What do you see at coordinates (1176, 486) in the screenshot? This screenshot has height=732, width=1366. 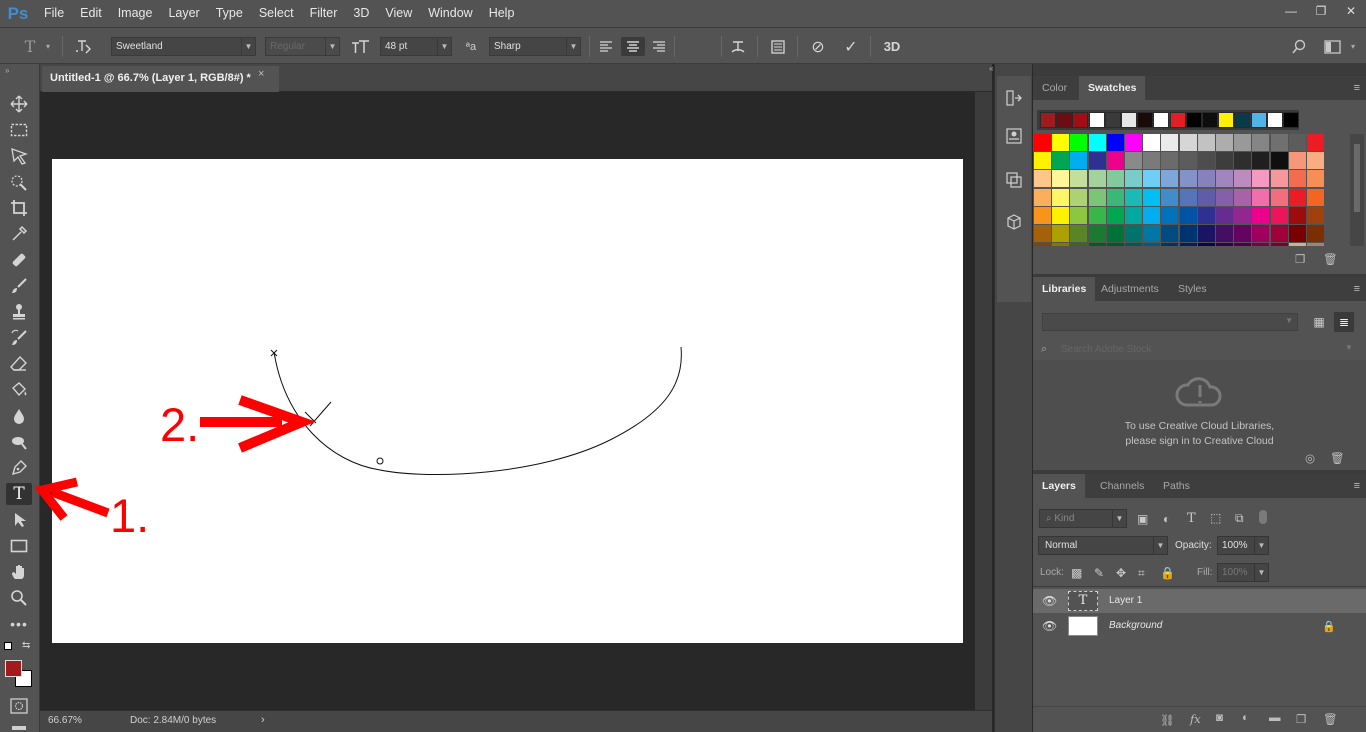 I see `tab-paths: Paths` at bounding box center [1176, 486].